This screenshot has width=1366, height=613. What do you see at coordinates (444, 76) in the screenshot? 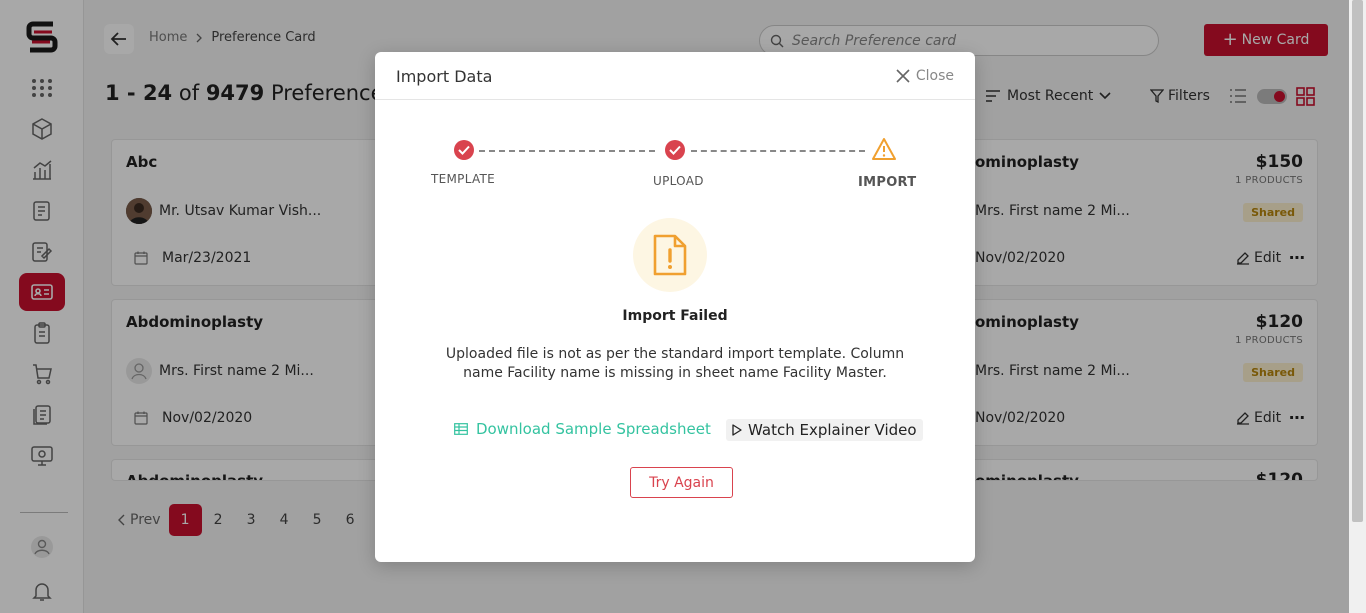
I see `modal-title: Import Data` at bounding box center [444, 76].